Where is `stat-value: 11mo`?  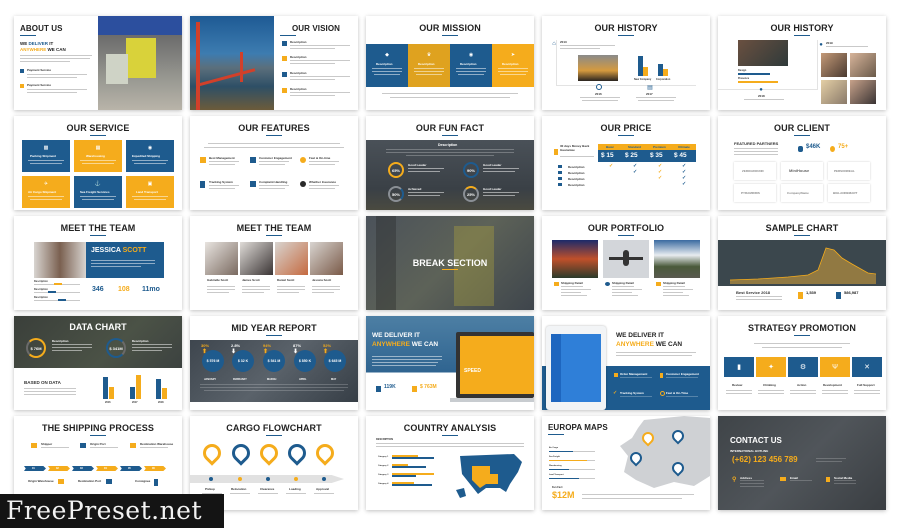 stat-value: 11mo is located at coordinates (151, 289).